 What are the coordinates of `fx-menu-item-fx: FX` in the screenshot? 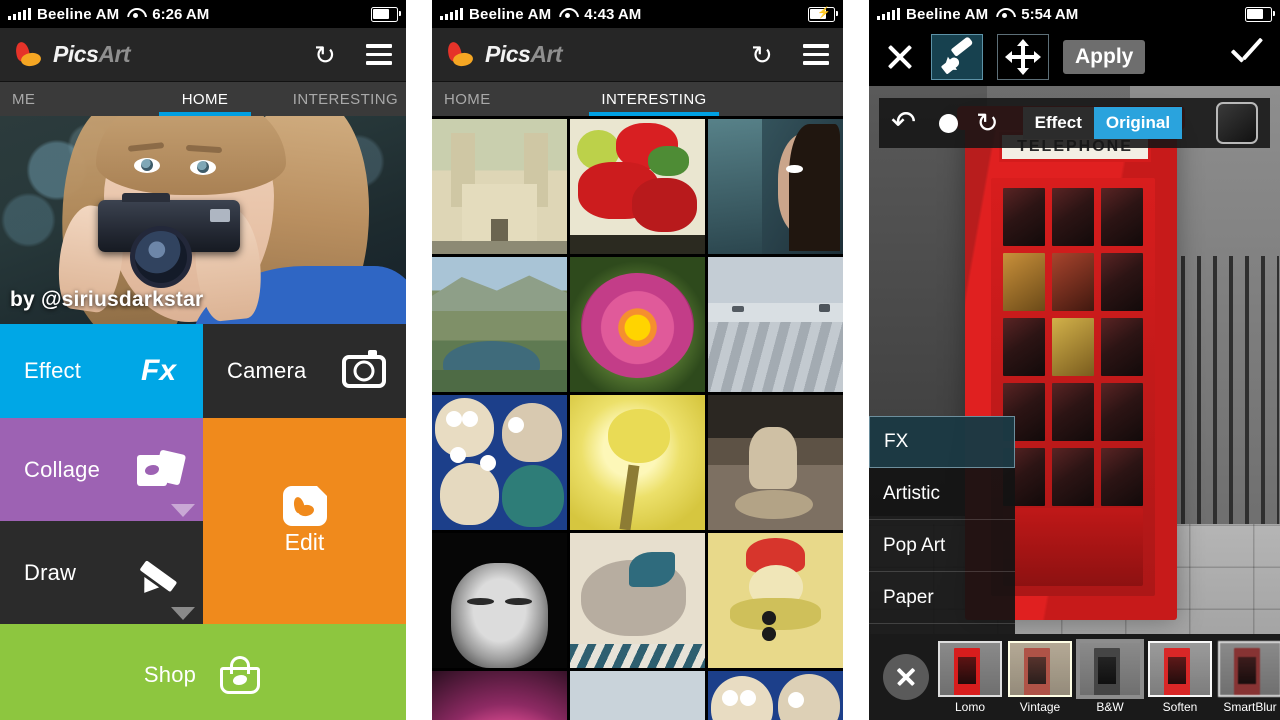 It's located at (942, 442).